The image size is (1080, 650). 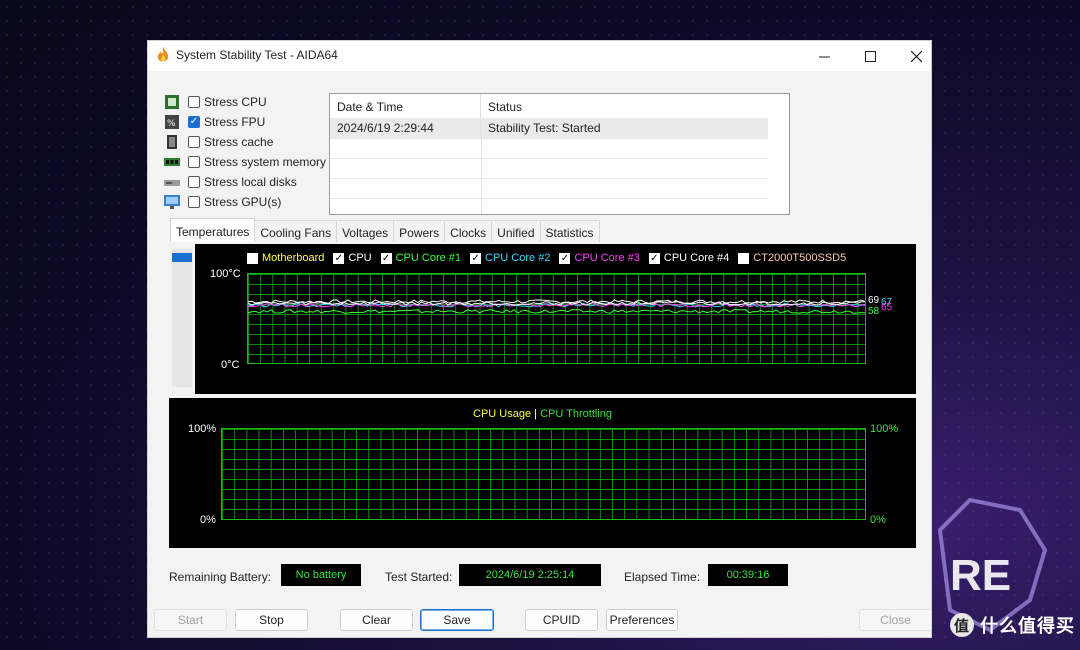 I want to click on legend-cpu-core-4: ✓ CPU Core #4, so click(x=689, y=258).